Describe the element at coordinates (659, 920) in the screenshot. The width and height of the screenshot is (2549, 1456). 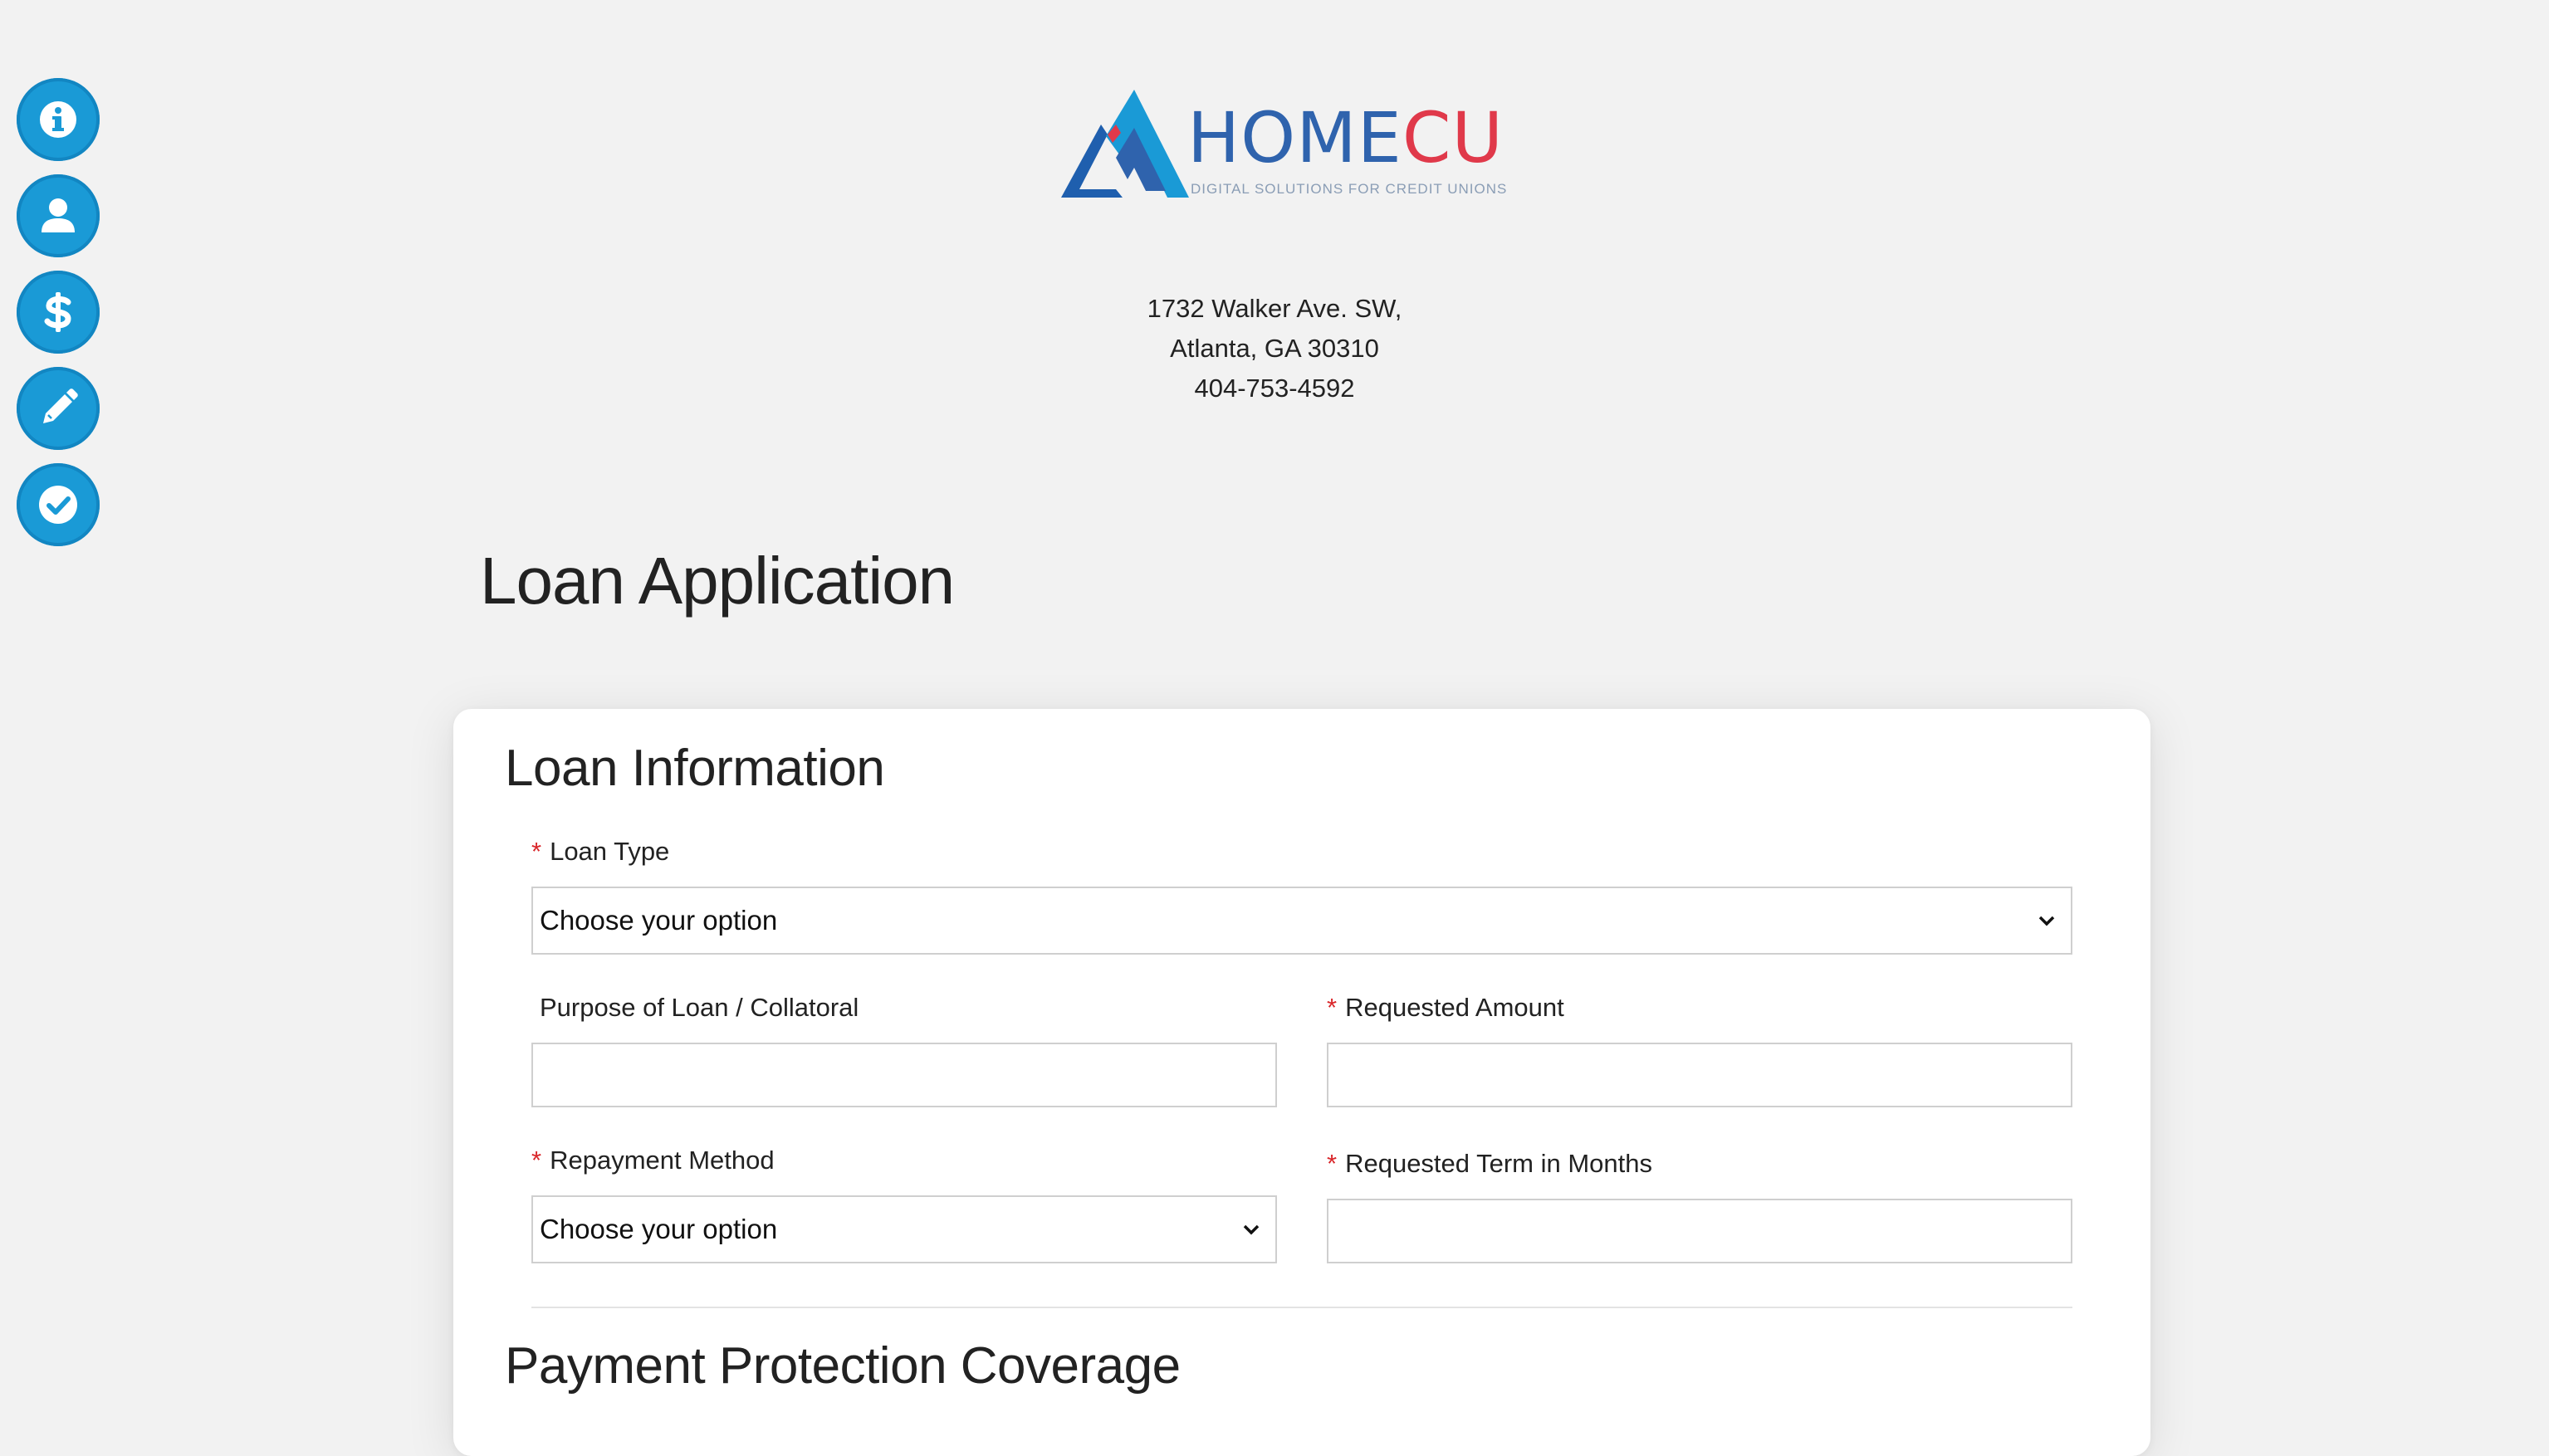
I see `loan-type-value: Choose your option` at that location.